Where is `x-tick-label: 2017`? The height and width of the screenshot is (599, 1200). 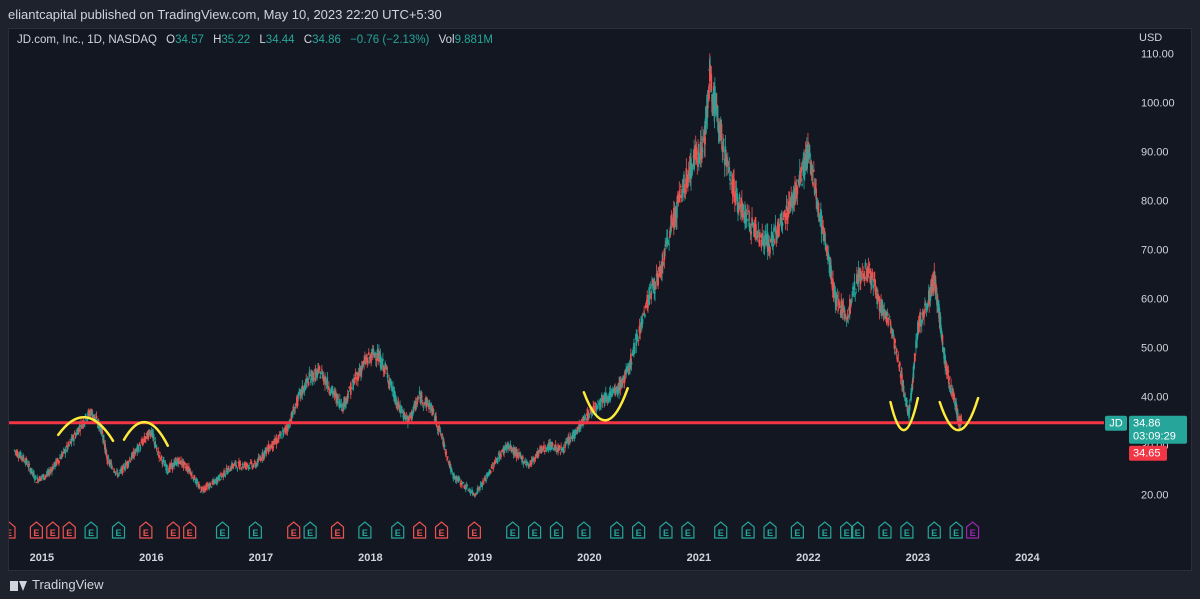 x-tick-label: 2017 is located at coordinates (261, 558).